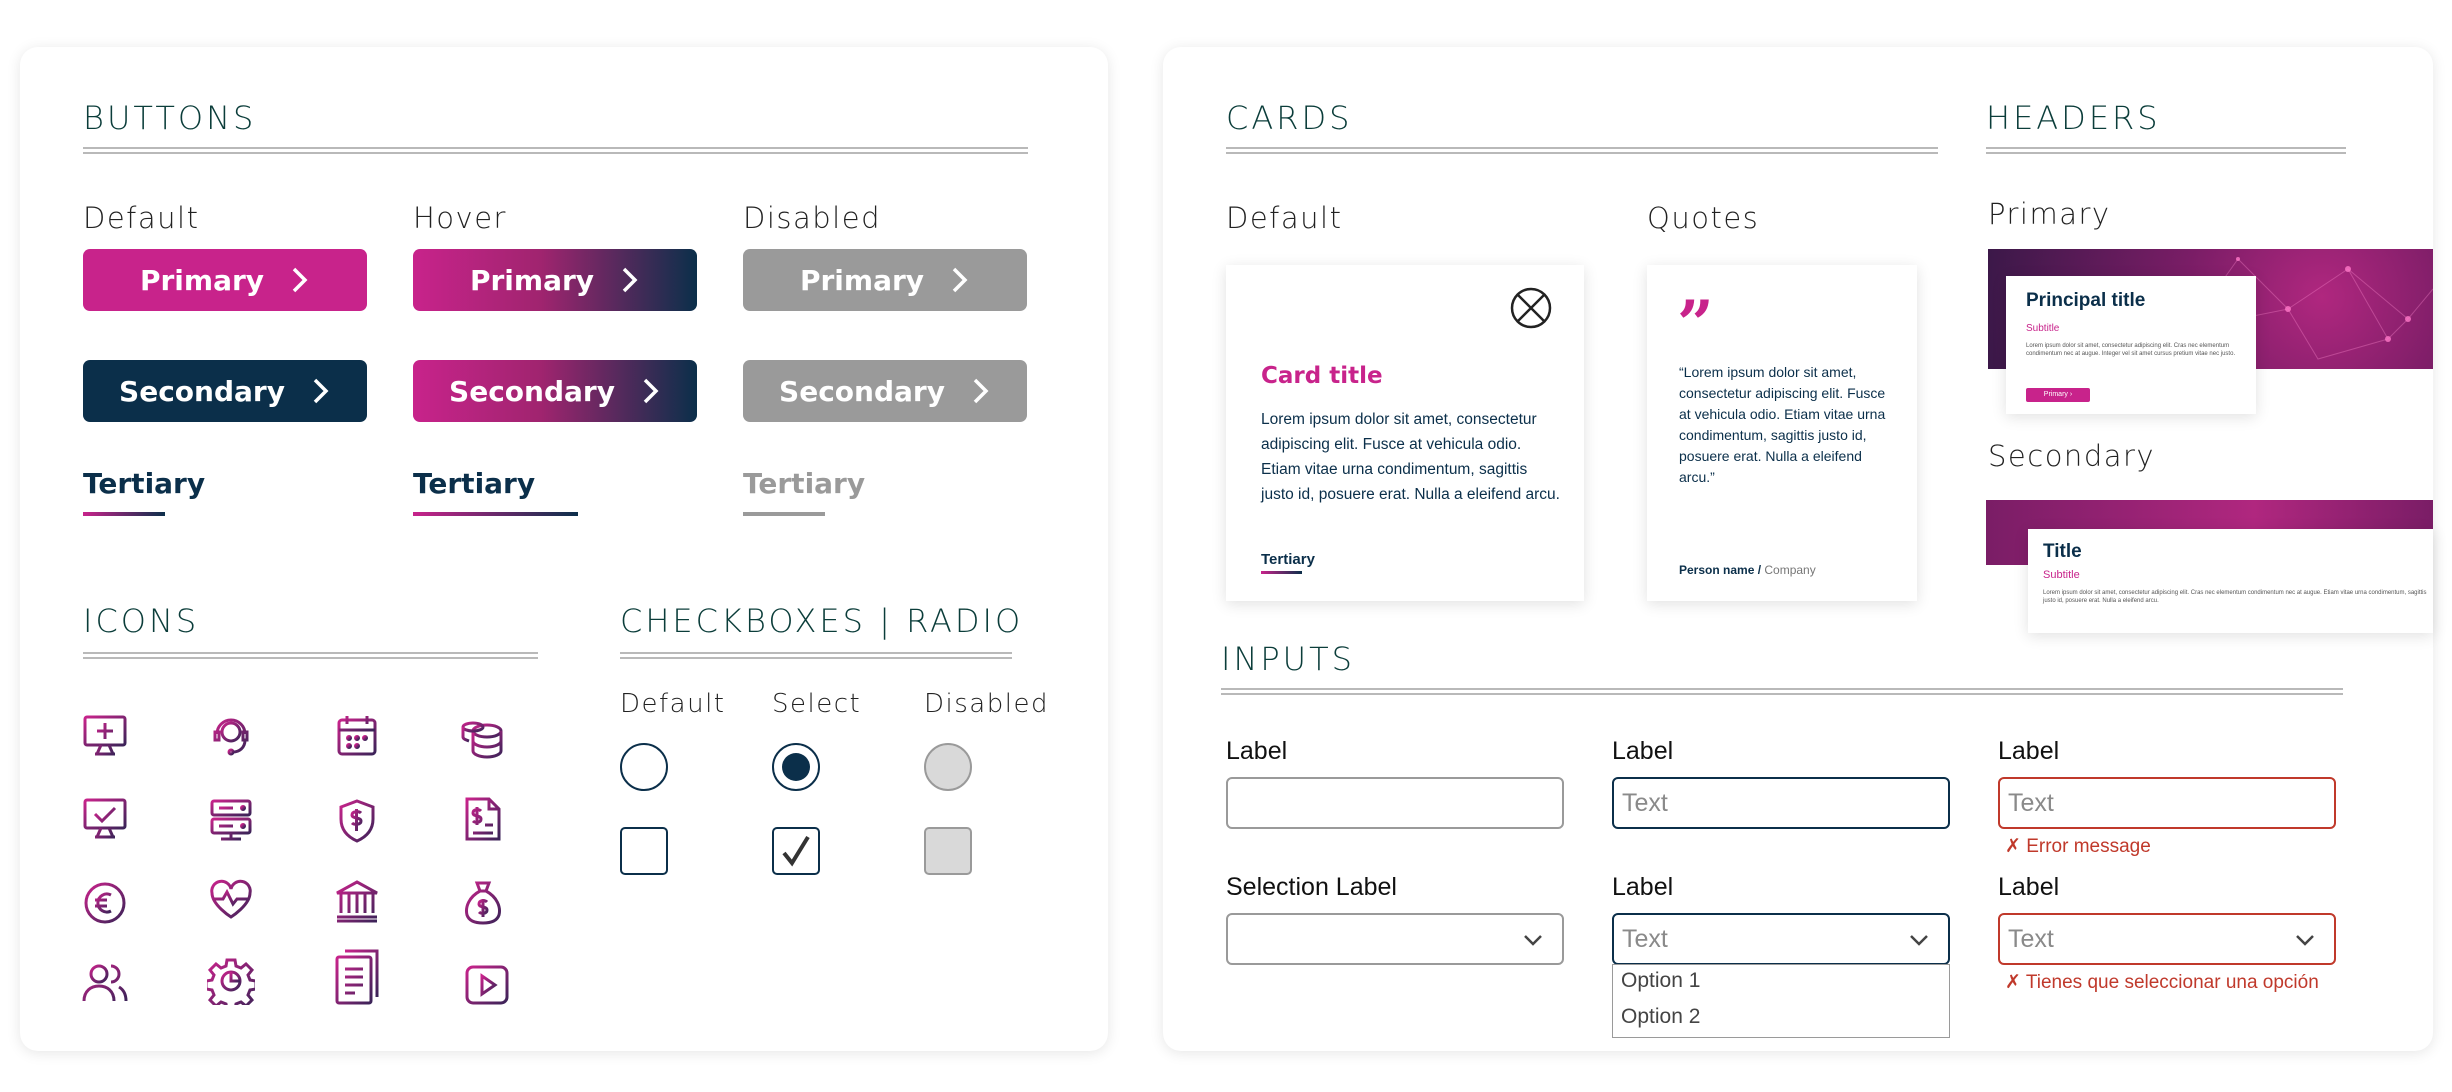  Describe the element at coordinates (2086, 300) in the screenshot. I see `primary-header-title: Principal title` at that location.